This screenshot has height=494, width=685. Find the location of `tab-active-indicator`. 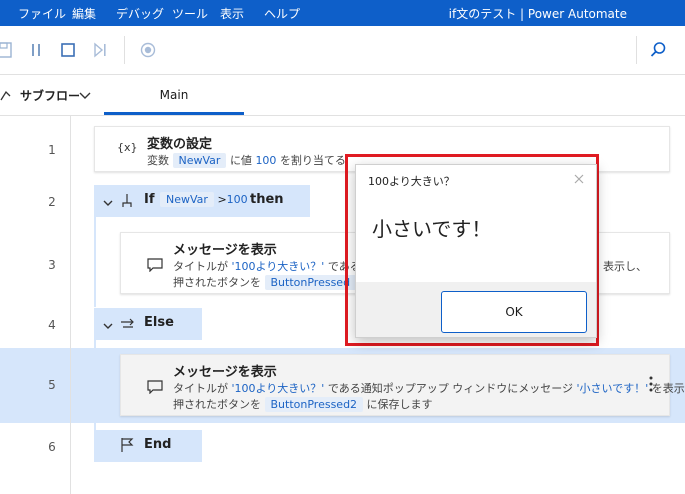

tab-active-indicator is located at coordinates (174, 113).